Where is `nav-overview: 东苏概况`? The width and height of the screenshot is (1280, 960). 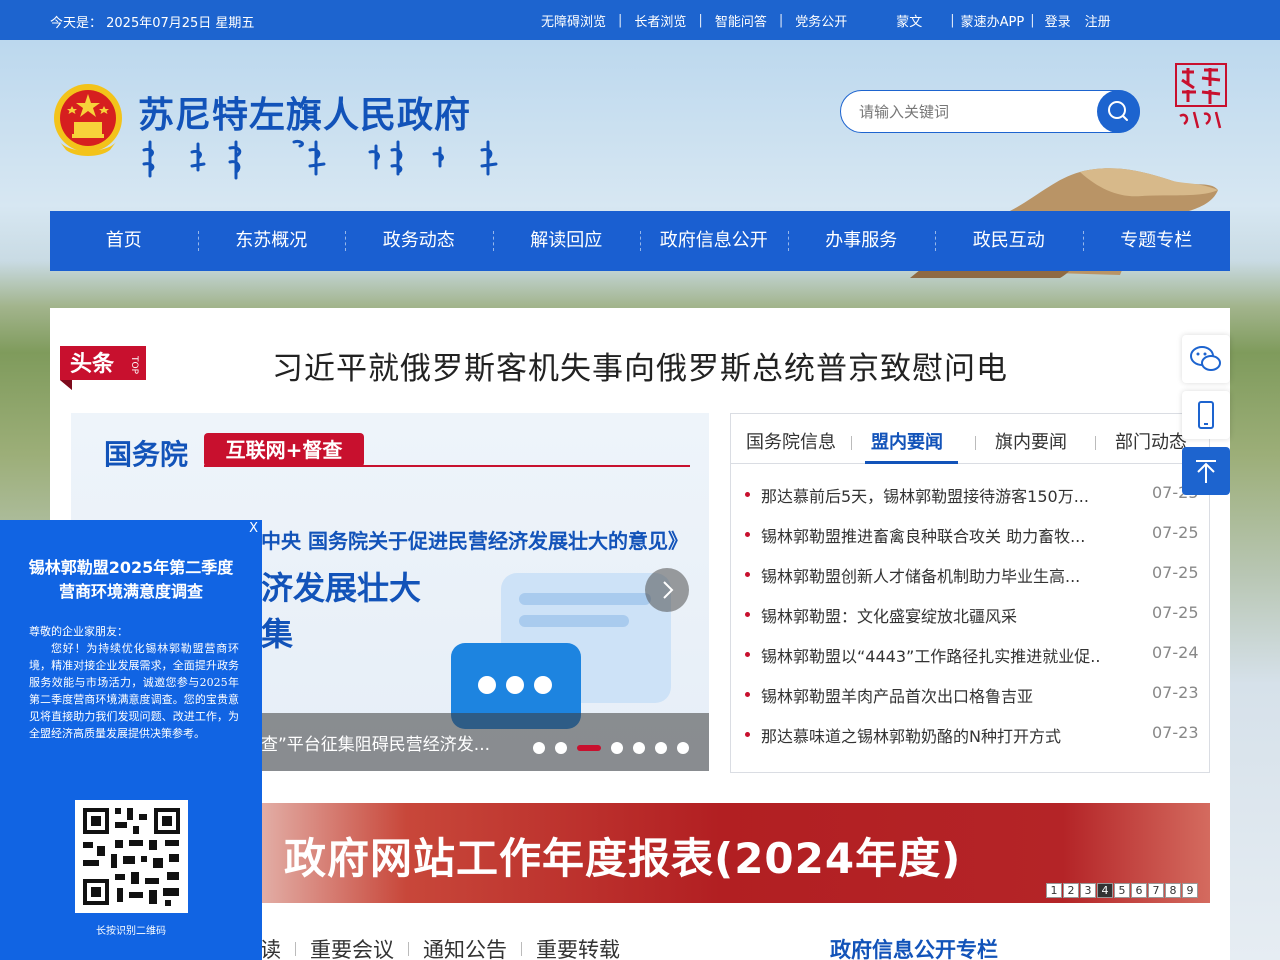
nav-overview: 东苏概况 is located at coordinates (271, 241).